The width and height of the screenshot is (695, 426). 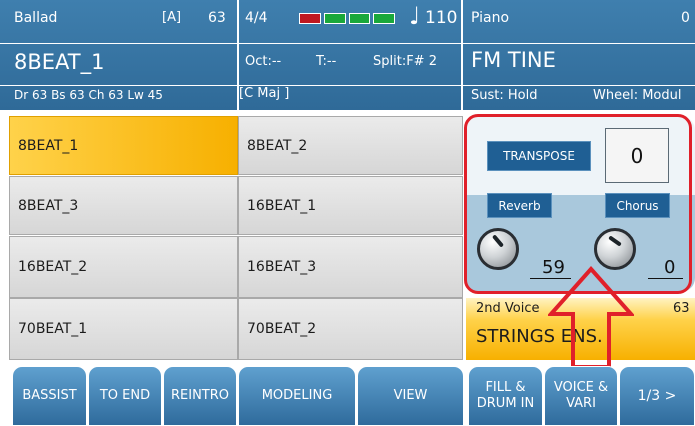 I want to click on split-readout: Split:F# 2, so click(x=405, y=61).